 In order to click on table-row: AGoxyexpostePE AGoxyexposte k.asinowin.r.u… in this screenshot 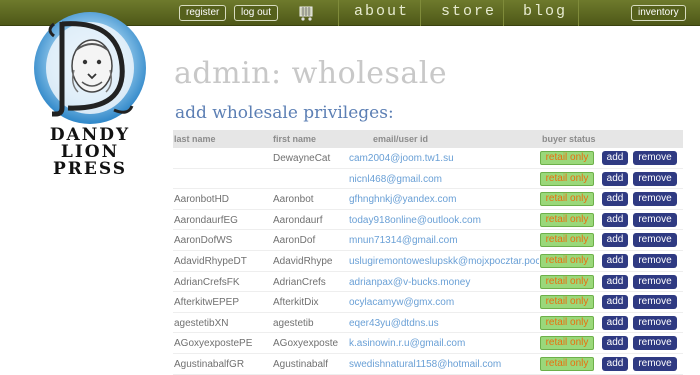, I will do `click(428, 343)`.